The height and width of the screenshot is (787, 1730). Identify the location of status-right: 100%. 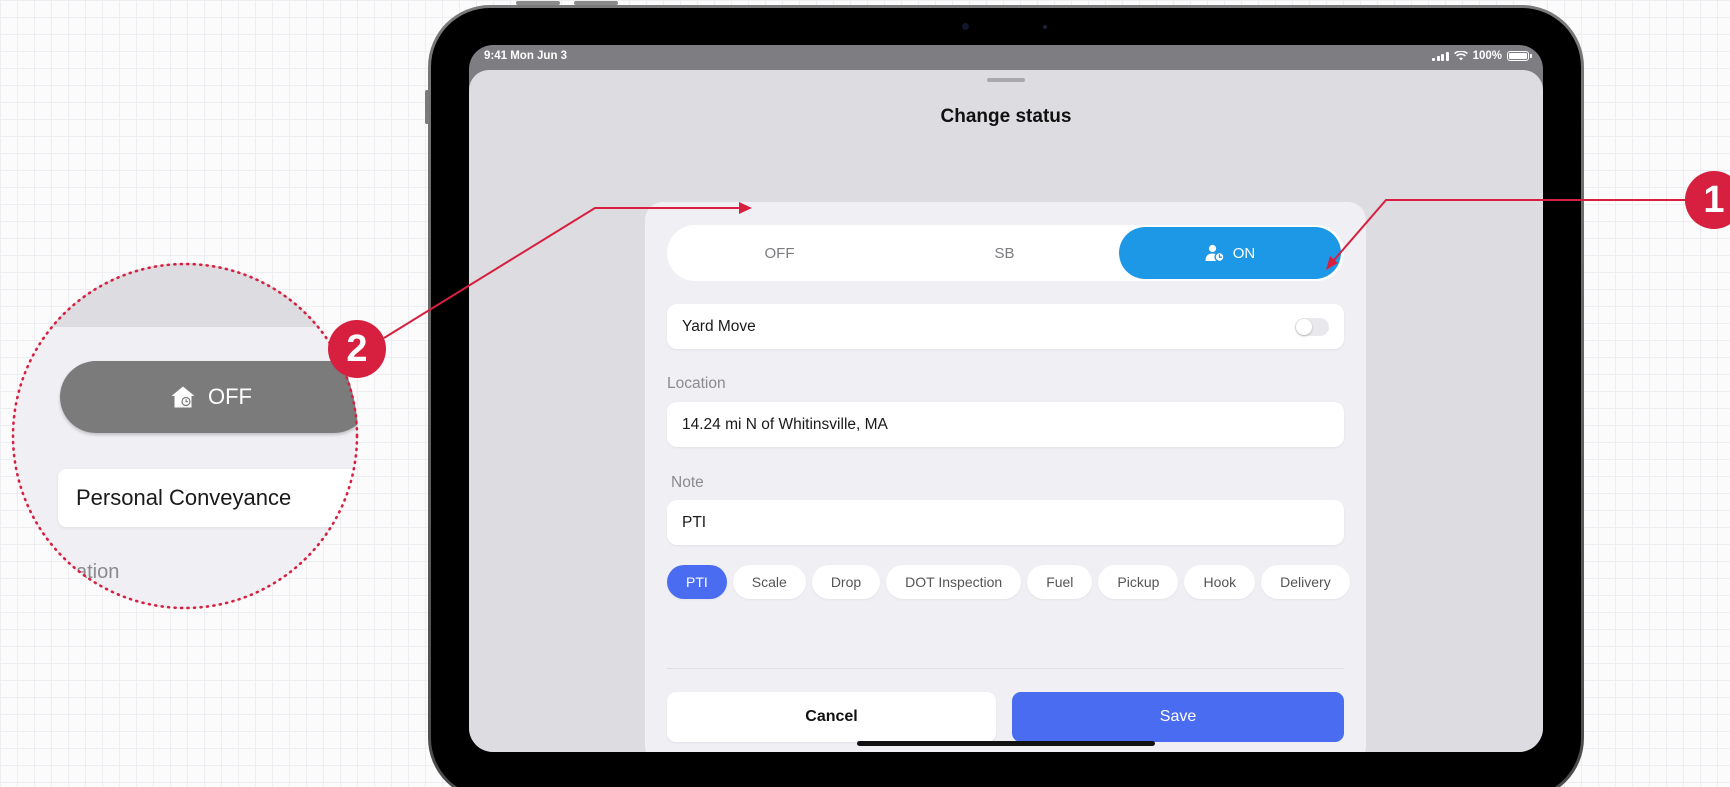
(1482, 56).